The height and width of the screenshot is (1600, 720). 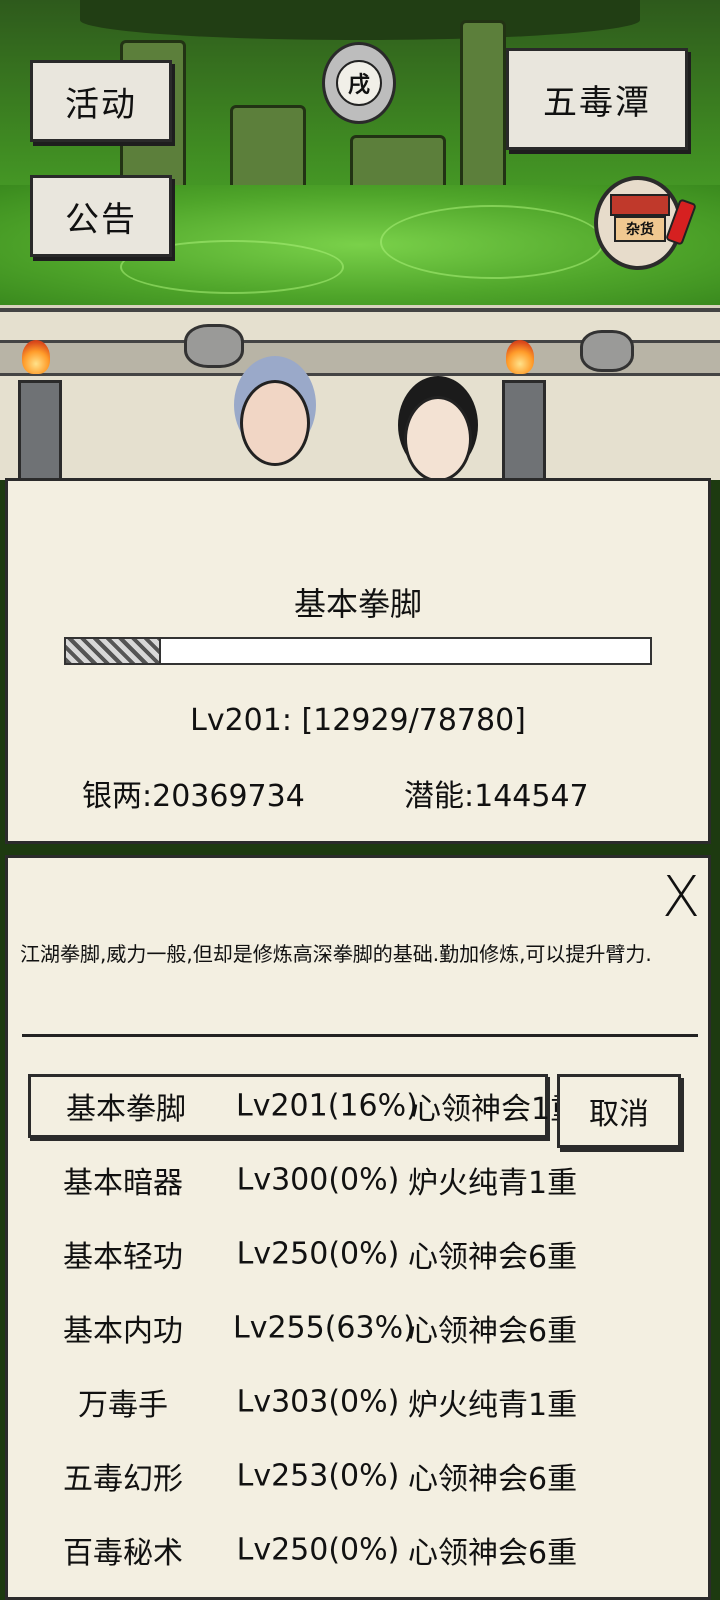 What do you see at coordinates (324, 1328) in the screenshot?
I see `skill-level: Lv255(63%)` at bounding box center [324, 1328].